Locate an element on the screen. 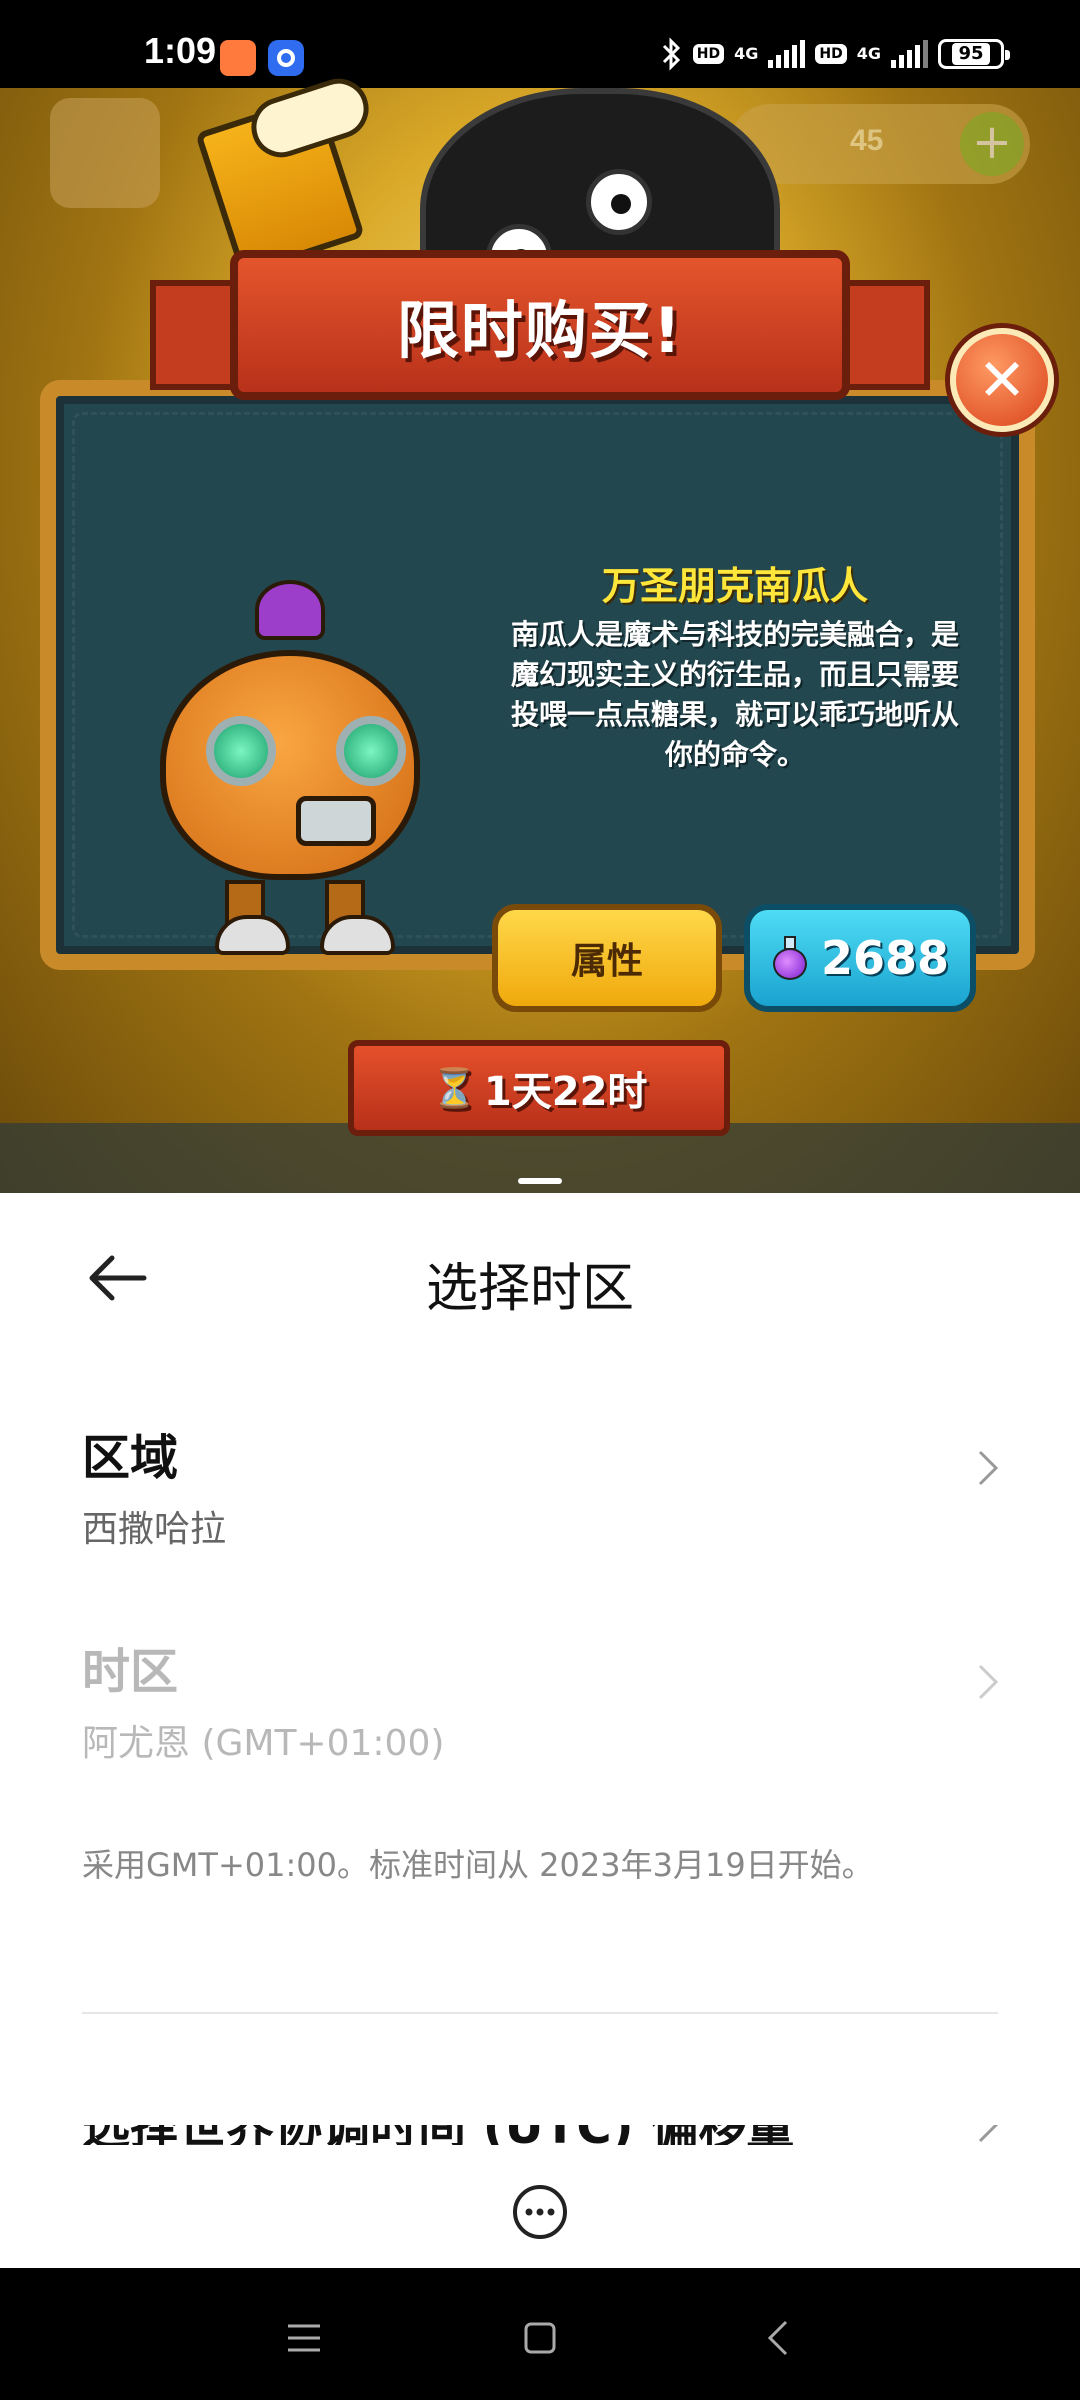 Image resolution: width=1080 pixels, height=2400 pixels. plus-icon: + is located at coordinates (992, 144).